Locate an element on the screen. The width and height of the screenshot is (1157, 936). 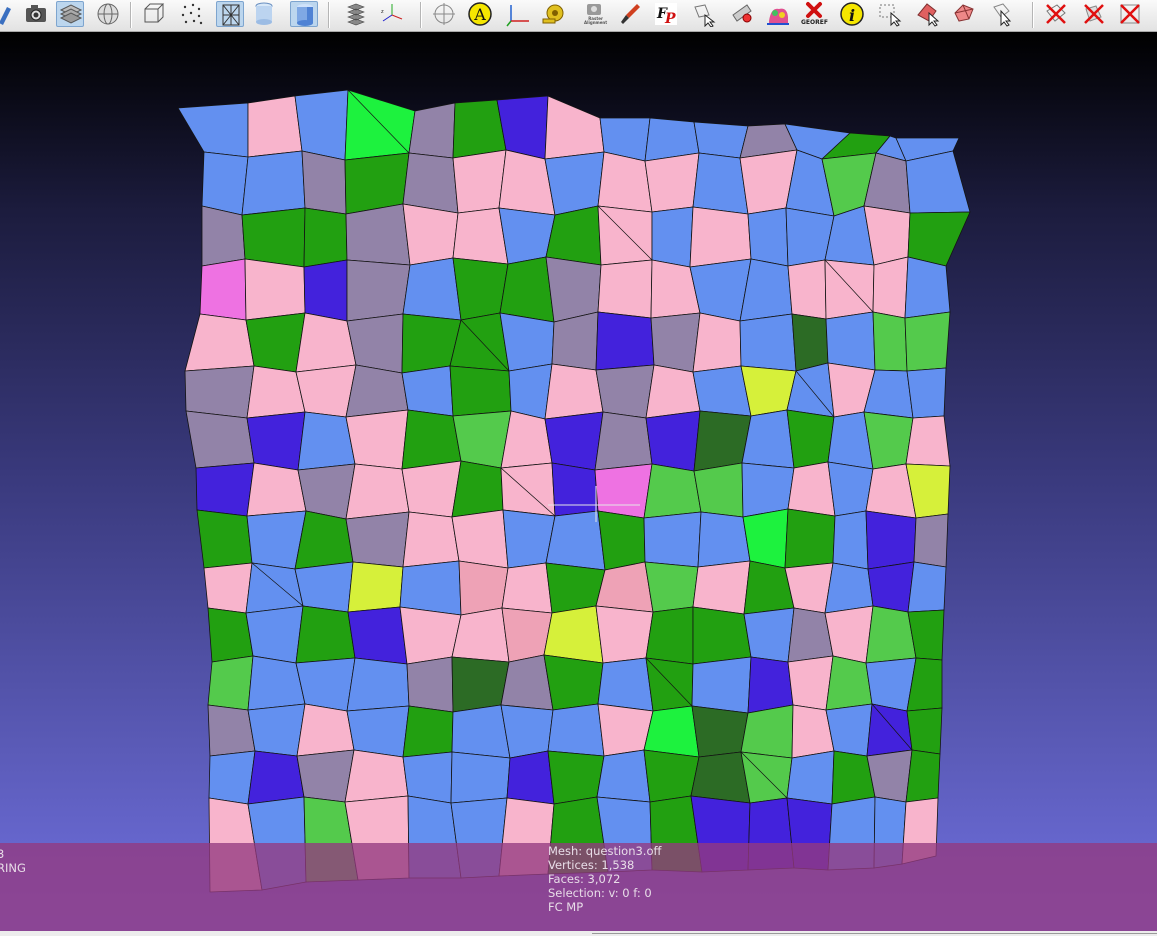
select-cursor-icon is located at coordinates (1002, 15).